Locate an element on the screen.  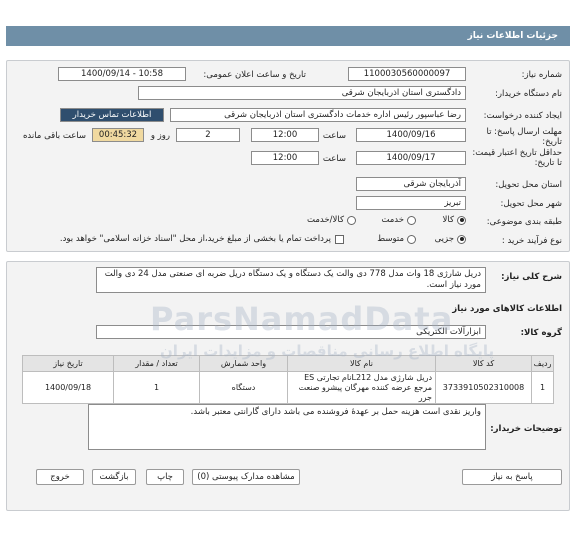
process-option-medium: متوسط is located at coordinates (396, 239).